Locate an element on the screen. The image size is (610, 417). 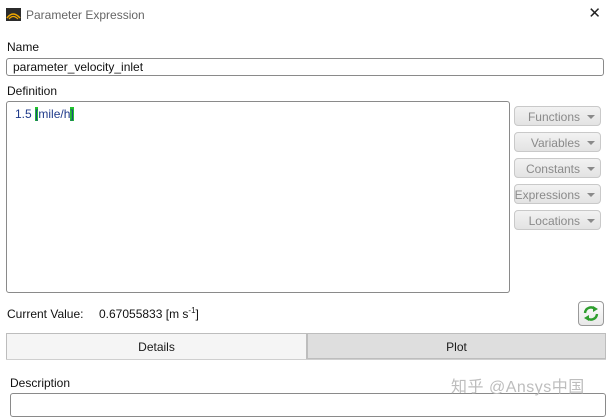
functions-label: Functions is located at coordinates (553, 117).